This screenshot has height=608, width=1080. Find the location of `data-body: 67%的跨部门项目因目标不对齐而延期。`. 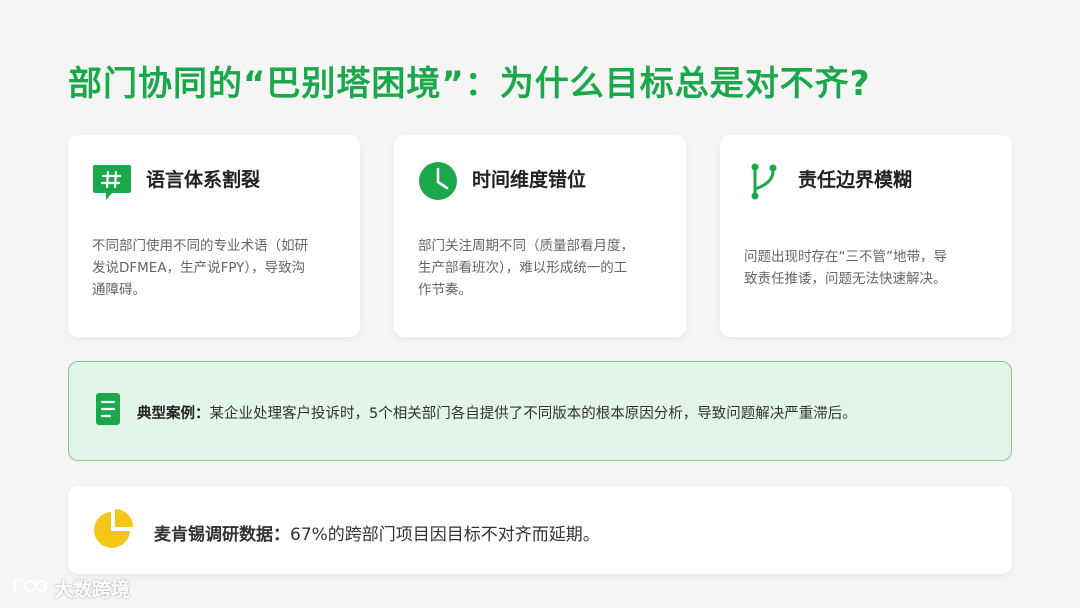

data-body: 67%的跨部门项目因目标不对齐而延期。 is located at coordinates (445, 535).